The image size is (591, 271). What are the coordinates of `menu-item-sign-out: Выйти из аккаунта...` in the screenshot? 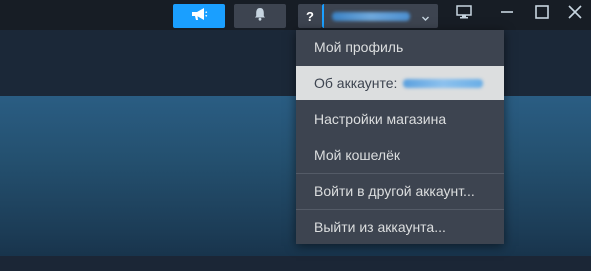 It's located at (400, 227).